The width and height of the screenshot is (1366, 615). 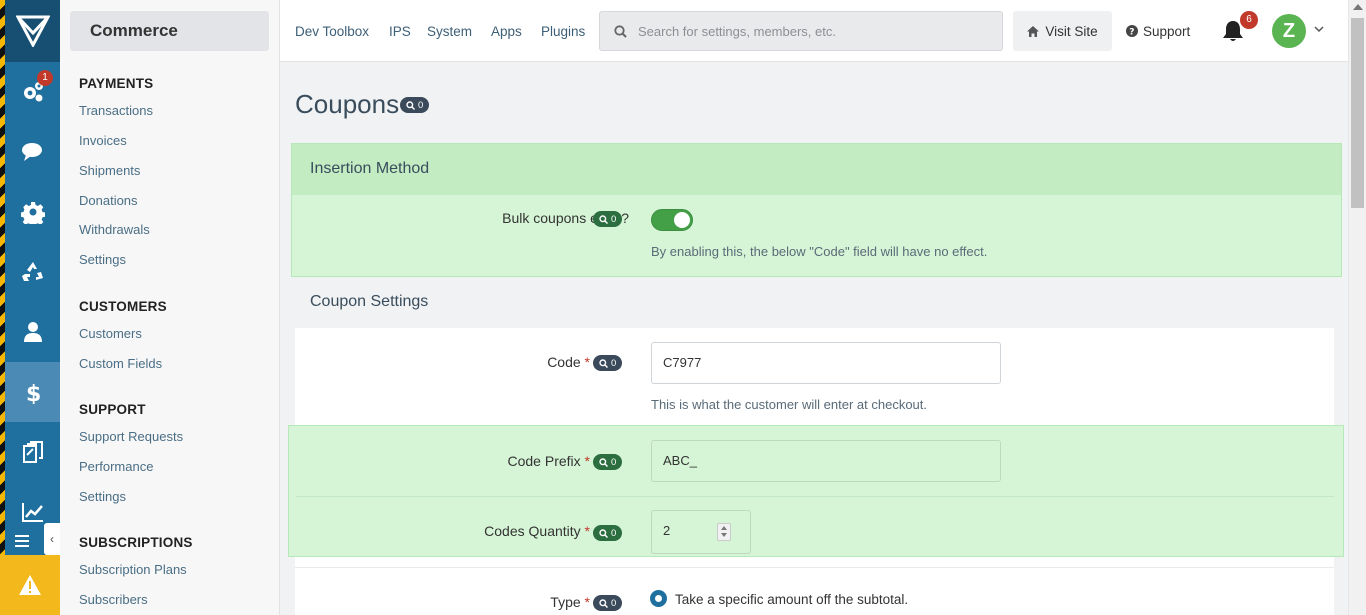 What do you see at coordinates (32, 512) in the screenshot?
I see `chart-icon` at bounding box center [32, 512].